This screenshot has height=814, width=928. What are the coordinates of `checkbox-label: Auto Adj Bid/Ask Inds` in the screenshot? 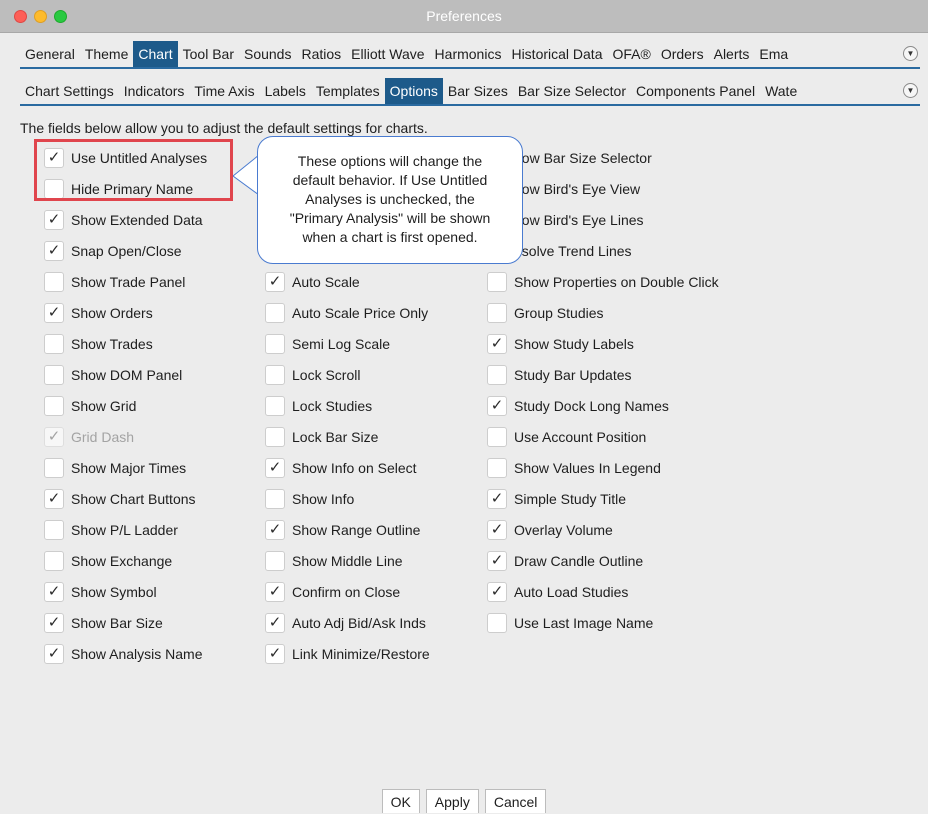 It's located at (359, 623).